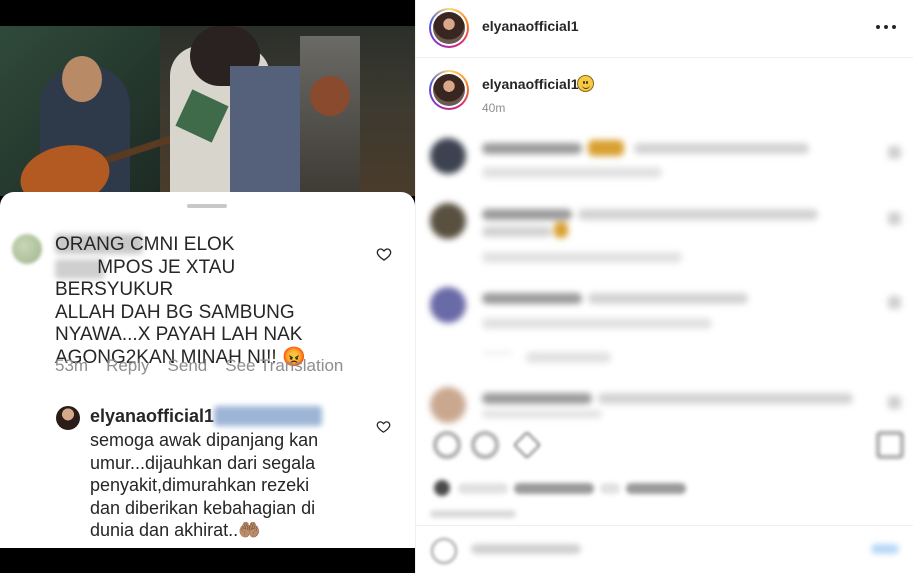  I want to click on add-comment-input, so click(526, 549).